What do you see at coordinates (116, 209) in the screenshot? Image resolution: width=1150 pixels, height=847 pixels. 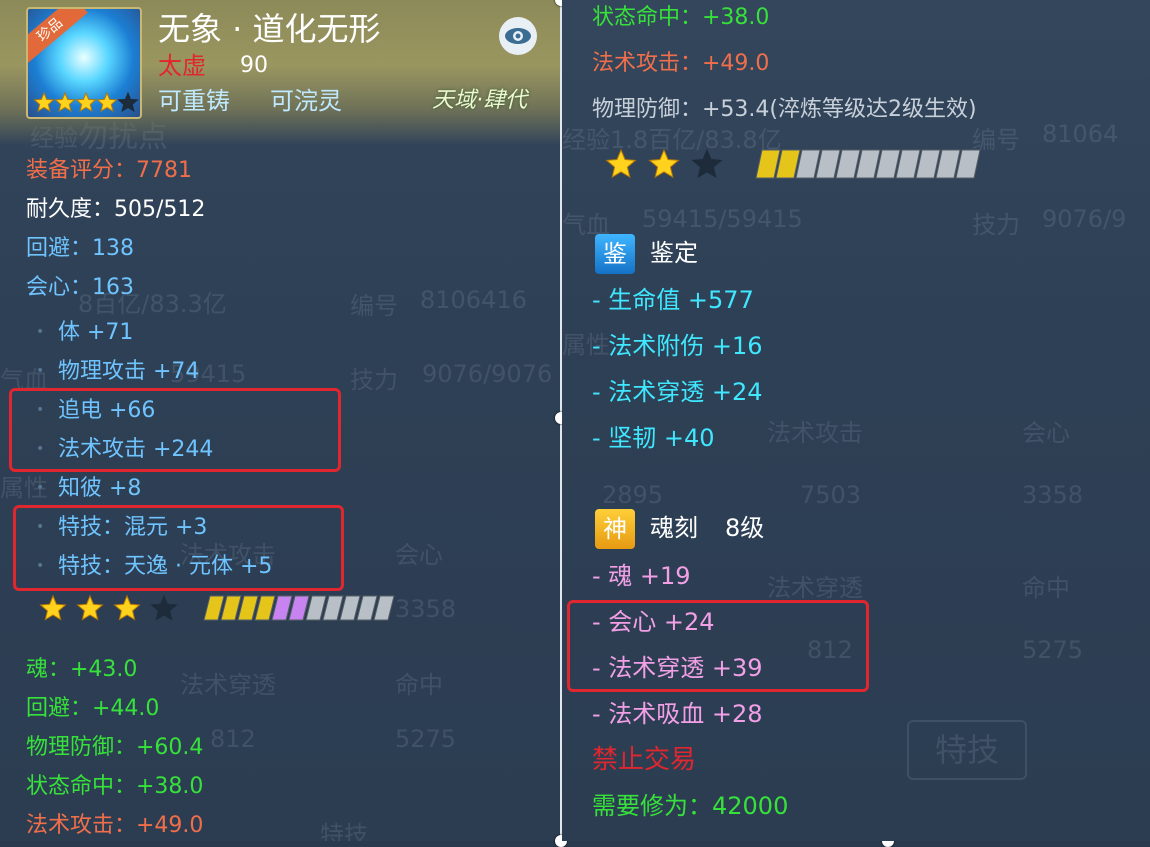 I see `durability: 耐久度：505/512` at bounding box center [116, 209].